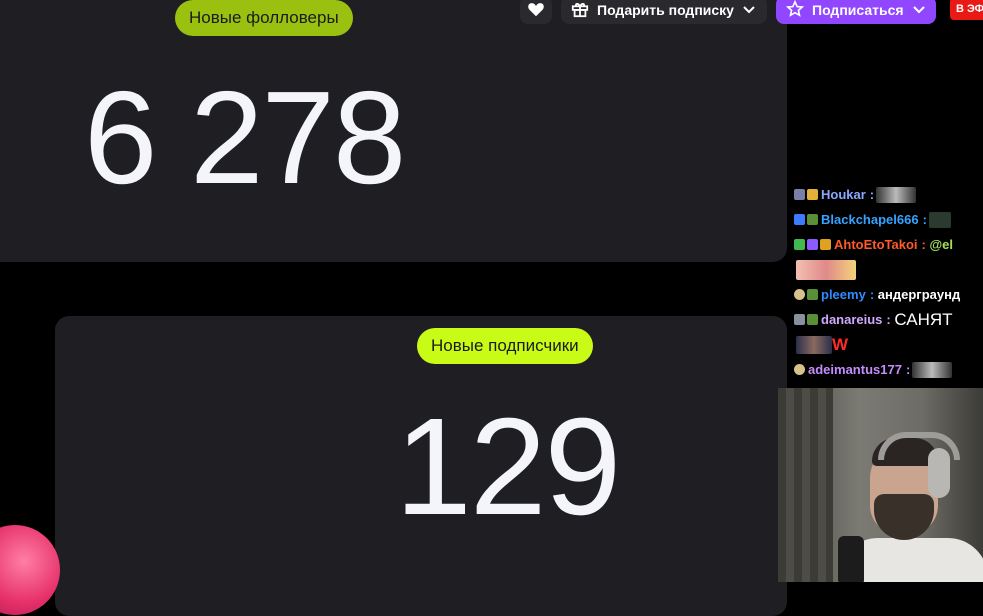 The width and height of the screenshot is (983, 616). What do you see at coordinates (843, 194) in the screenshot?
I see `chat-username: Houkar` at bounding box center [843, 194].